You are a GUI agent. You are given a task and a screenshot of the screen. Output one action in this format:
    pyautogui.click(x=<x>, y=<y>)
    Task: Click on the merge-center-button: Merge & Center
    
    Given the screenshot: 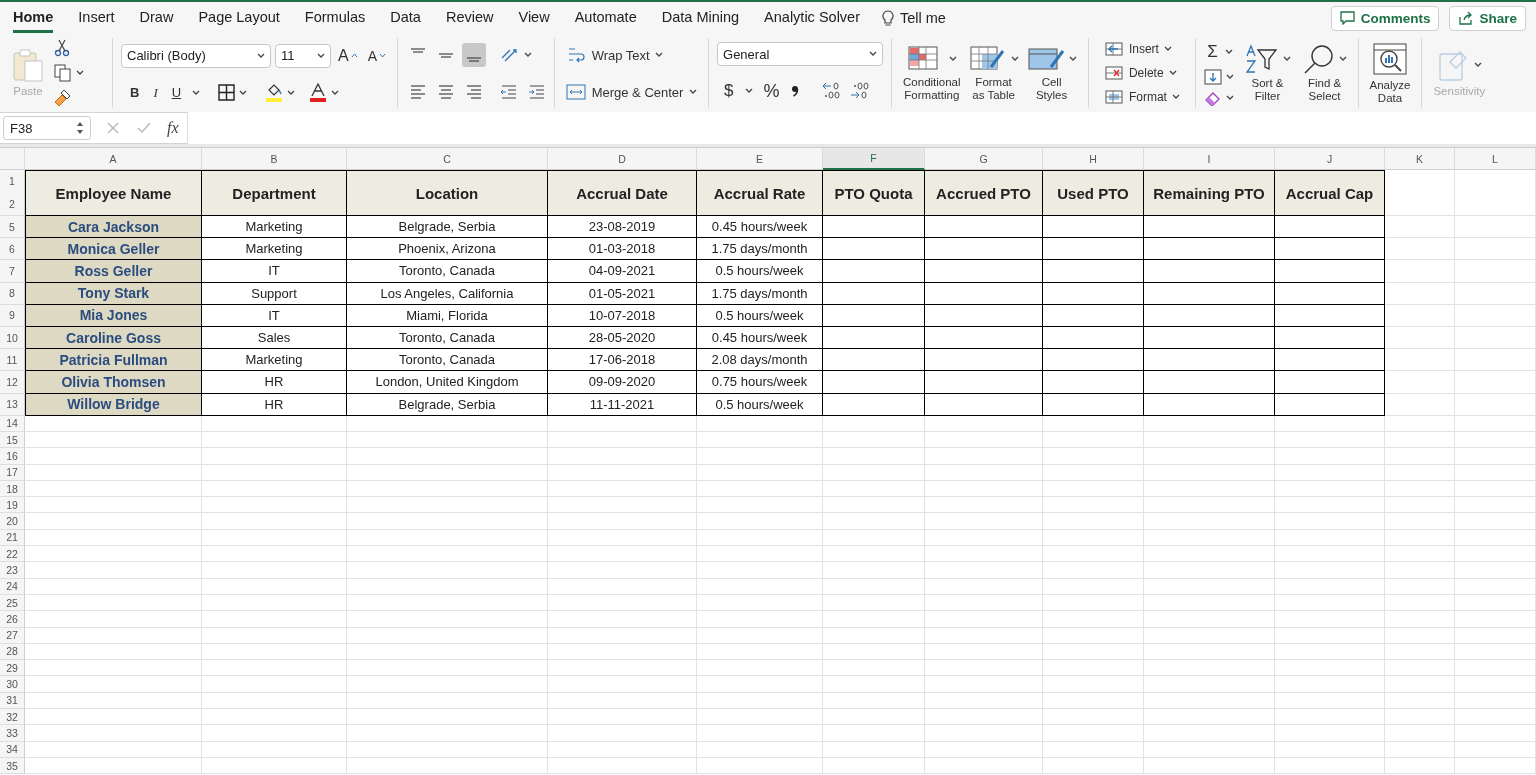 What is the action you would take?
    pyautogui.click(x=632, y=92)
    